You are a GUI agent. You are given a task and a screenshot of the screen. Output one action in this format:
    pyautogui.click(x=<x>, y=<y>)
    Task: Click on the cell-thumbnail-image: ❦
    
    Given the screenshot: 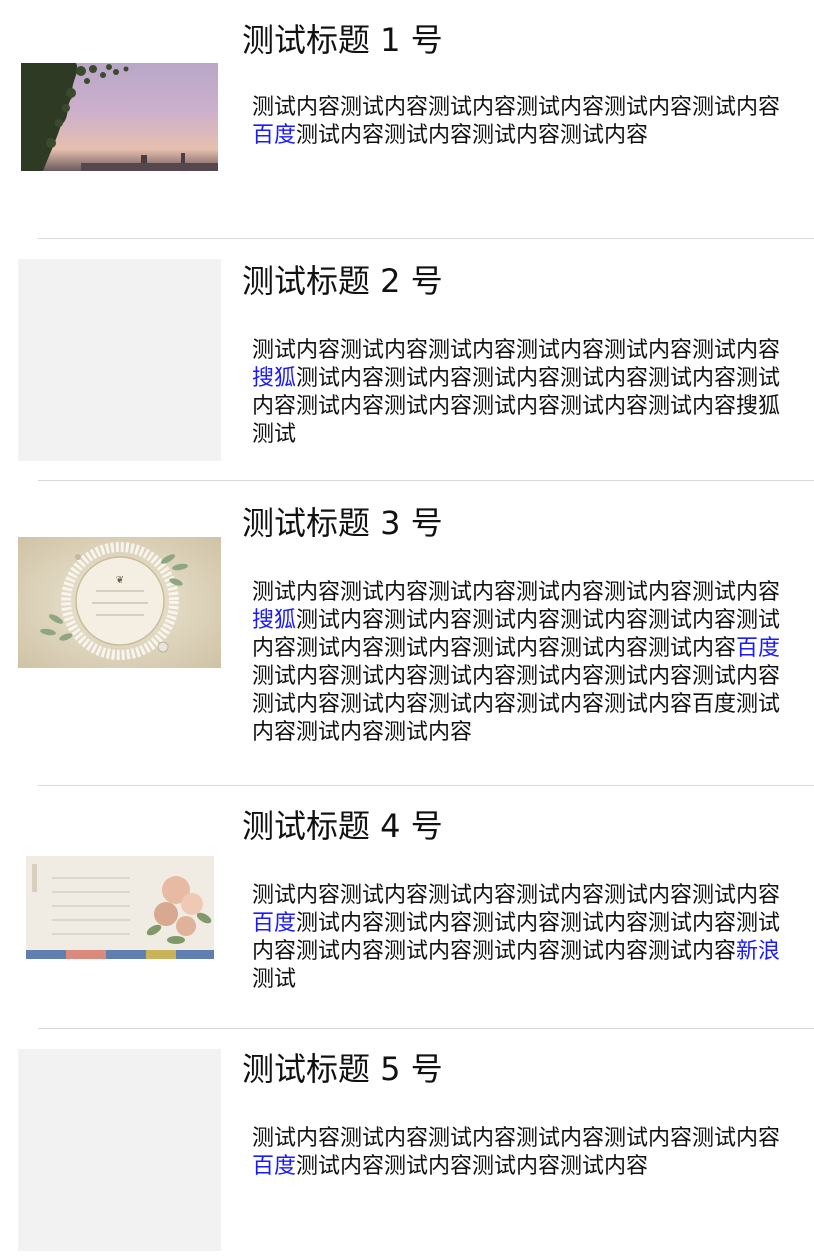 What is the action you would take?
    pyautogui.click(x=119, y=602)
    